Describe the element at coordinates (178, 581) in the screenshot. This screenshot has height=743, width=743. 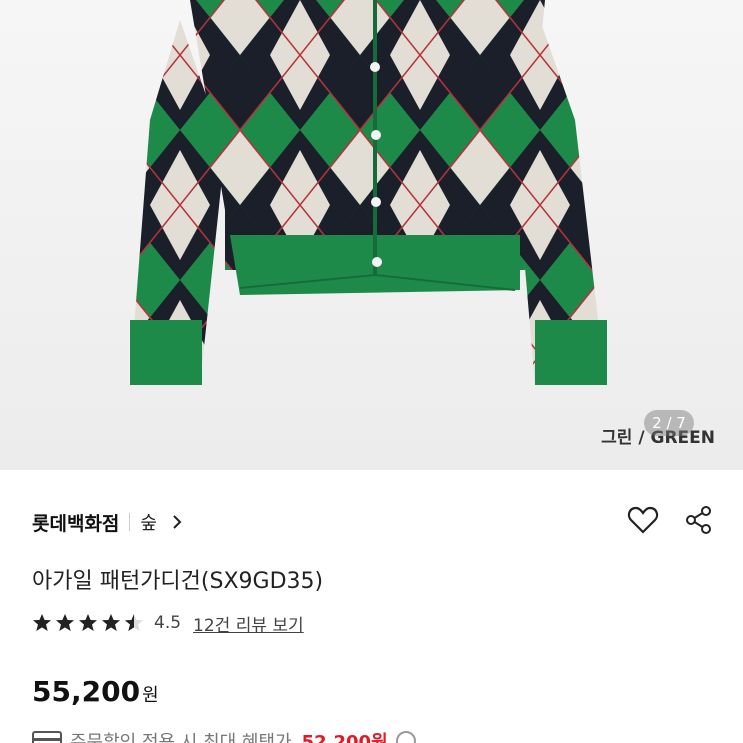
I see `product-title: 아가일 패턴가디건(SX9GD35)` at that location.